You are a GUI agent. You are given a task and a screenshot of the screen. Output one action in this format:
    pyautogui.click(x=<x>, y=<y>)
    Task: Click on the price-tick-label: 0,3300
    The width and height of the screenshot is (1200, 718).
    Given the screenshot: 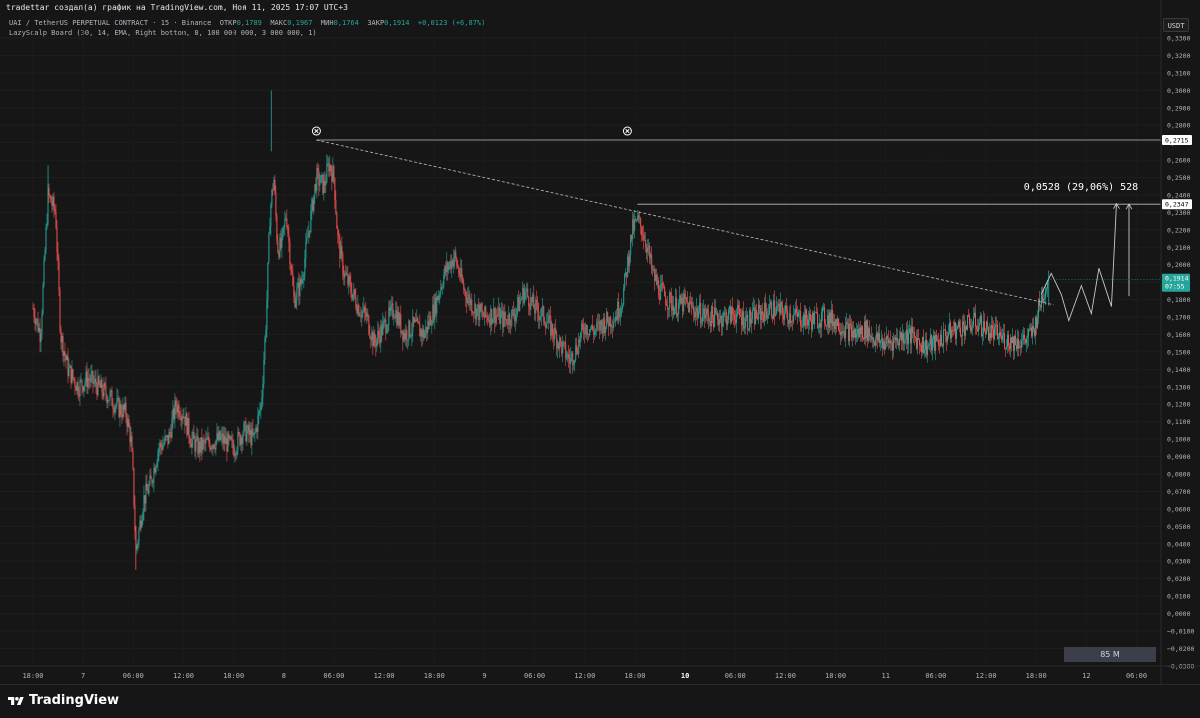 What is the action you would take?
    pyautogui.click(x=1179, y=39)
    